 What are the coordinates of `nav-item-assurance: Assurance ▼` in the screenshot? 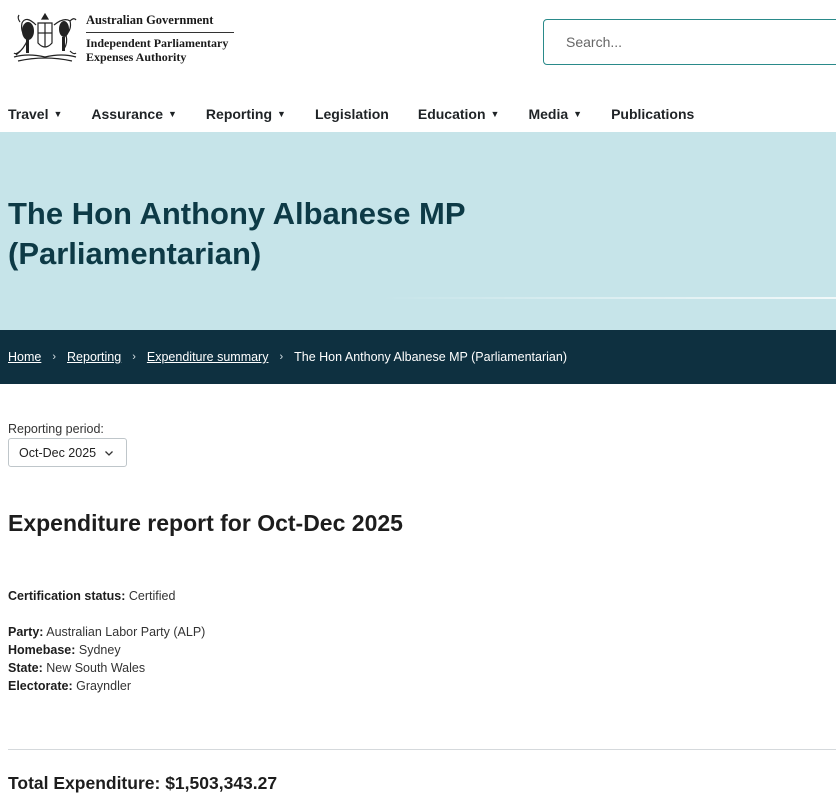 It's located at (134, 114).